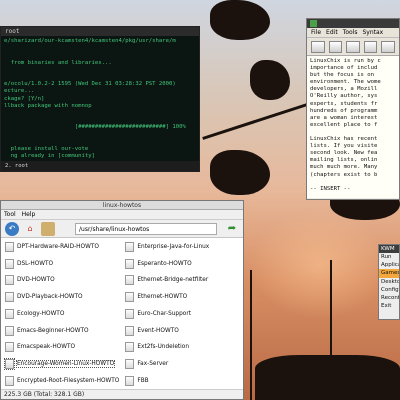  What do you see at coordinates (24, 98) in the screenshot?
I see `terminal-line: ckage? [Y/n]` at bounding box center [24, 98].